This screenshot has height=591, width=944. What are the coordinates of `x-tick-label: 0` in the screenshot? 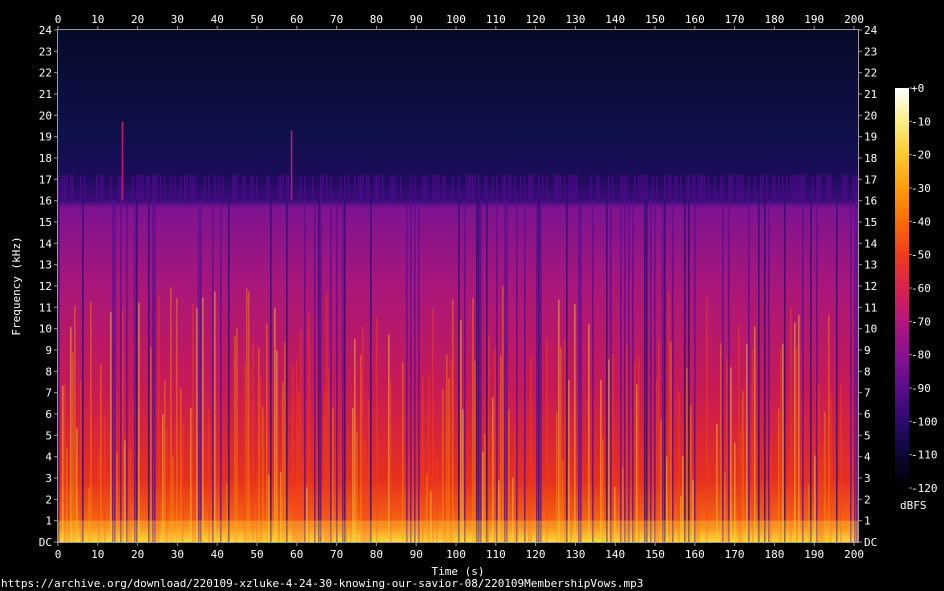 It's located at (58, 19).